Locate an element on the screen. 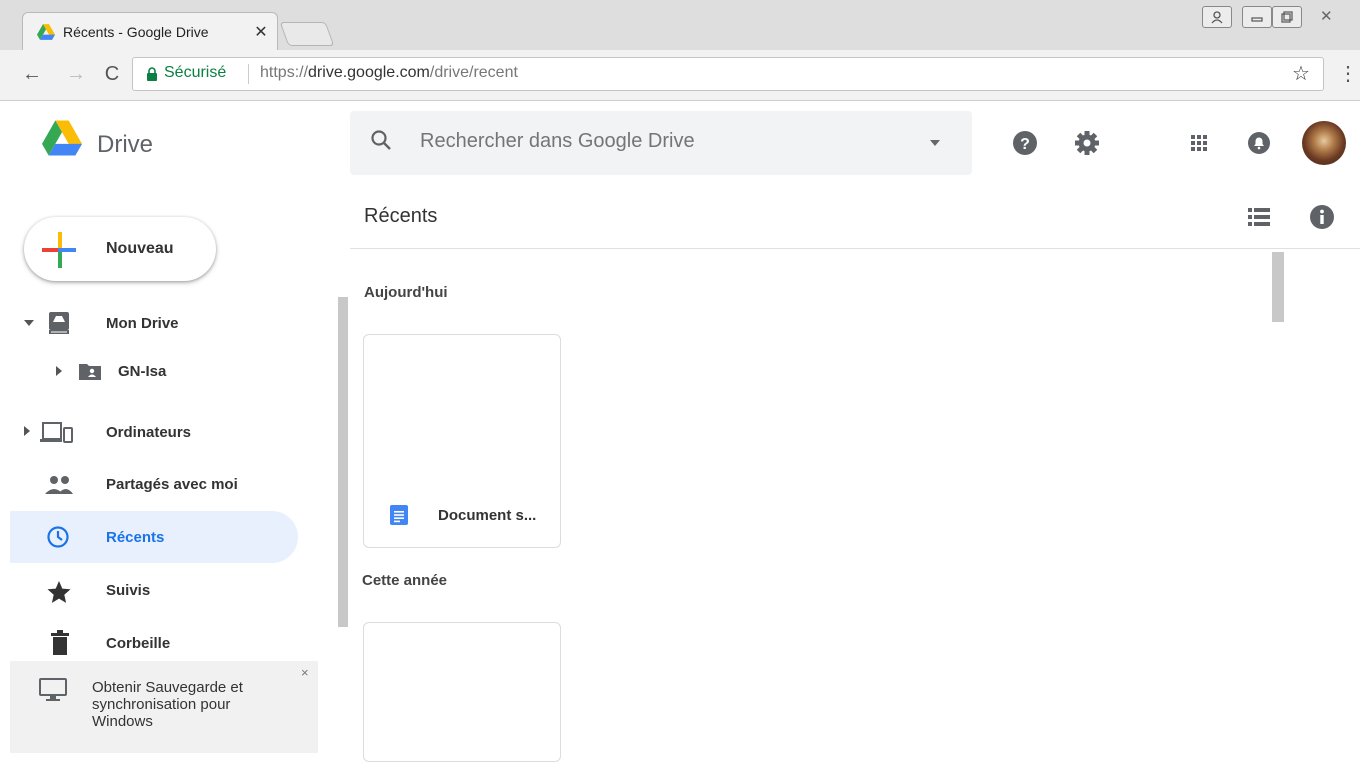 The image size is (1360, 762). section-this-year: Cette année is located at coordinates (405, 580).